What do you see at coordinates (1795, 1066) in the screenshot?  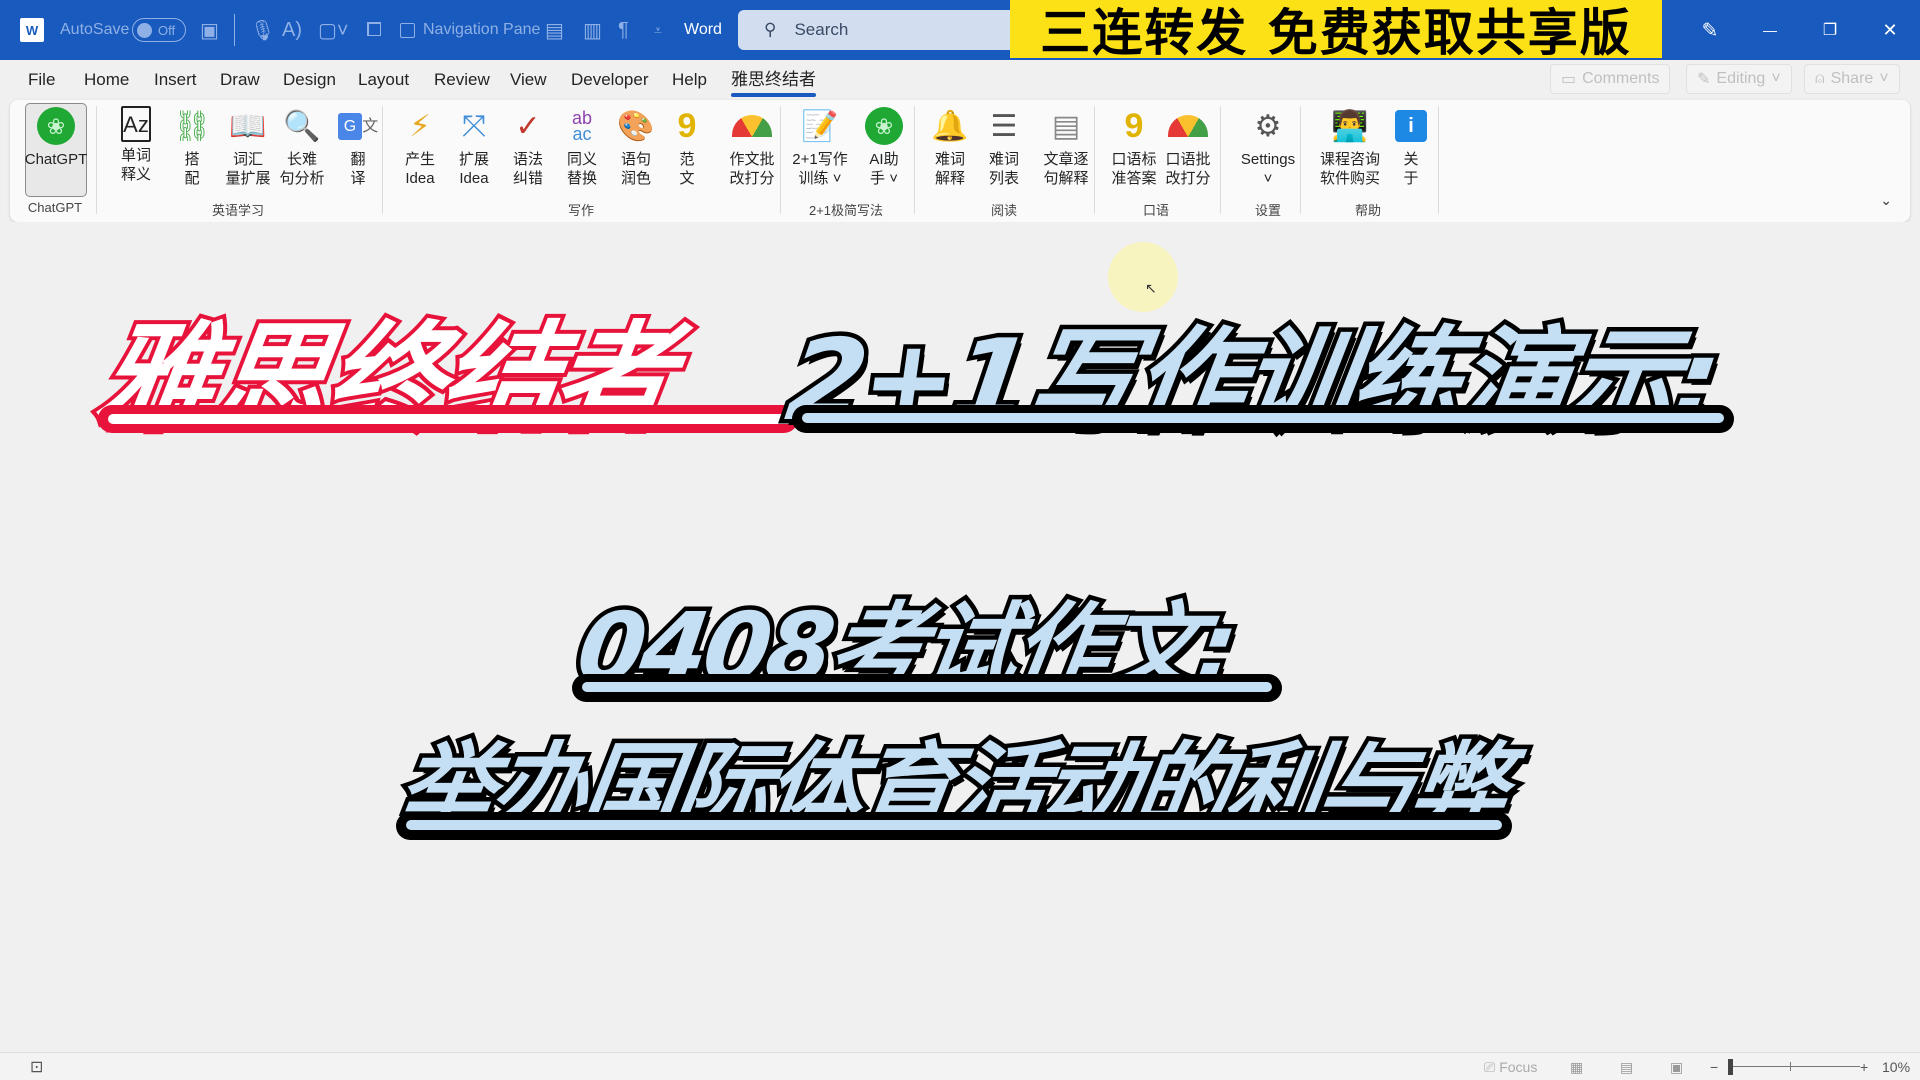 I see `zoom-slider-track` at bounding box center [1795, 1066].